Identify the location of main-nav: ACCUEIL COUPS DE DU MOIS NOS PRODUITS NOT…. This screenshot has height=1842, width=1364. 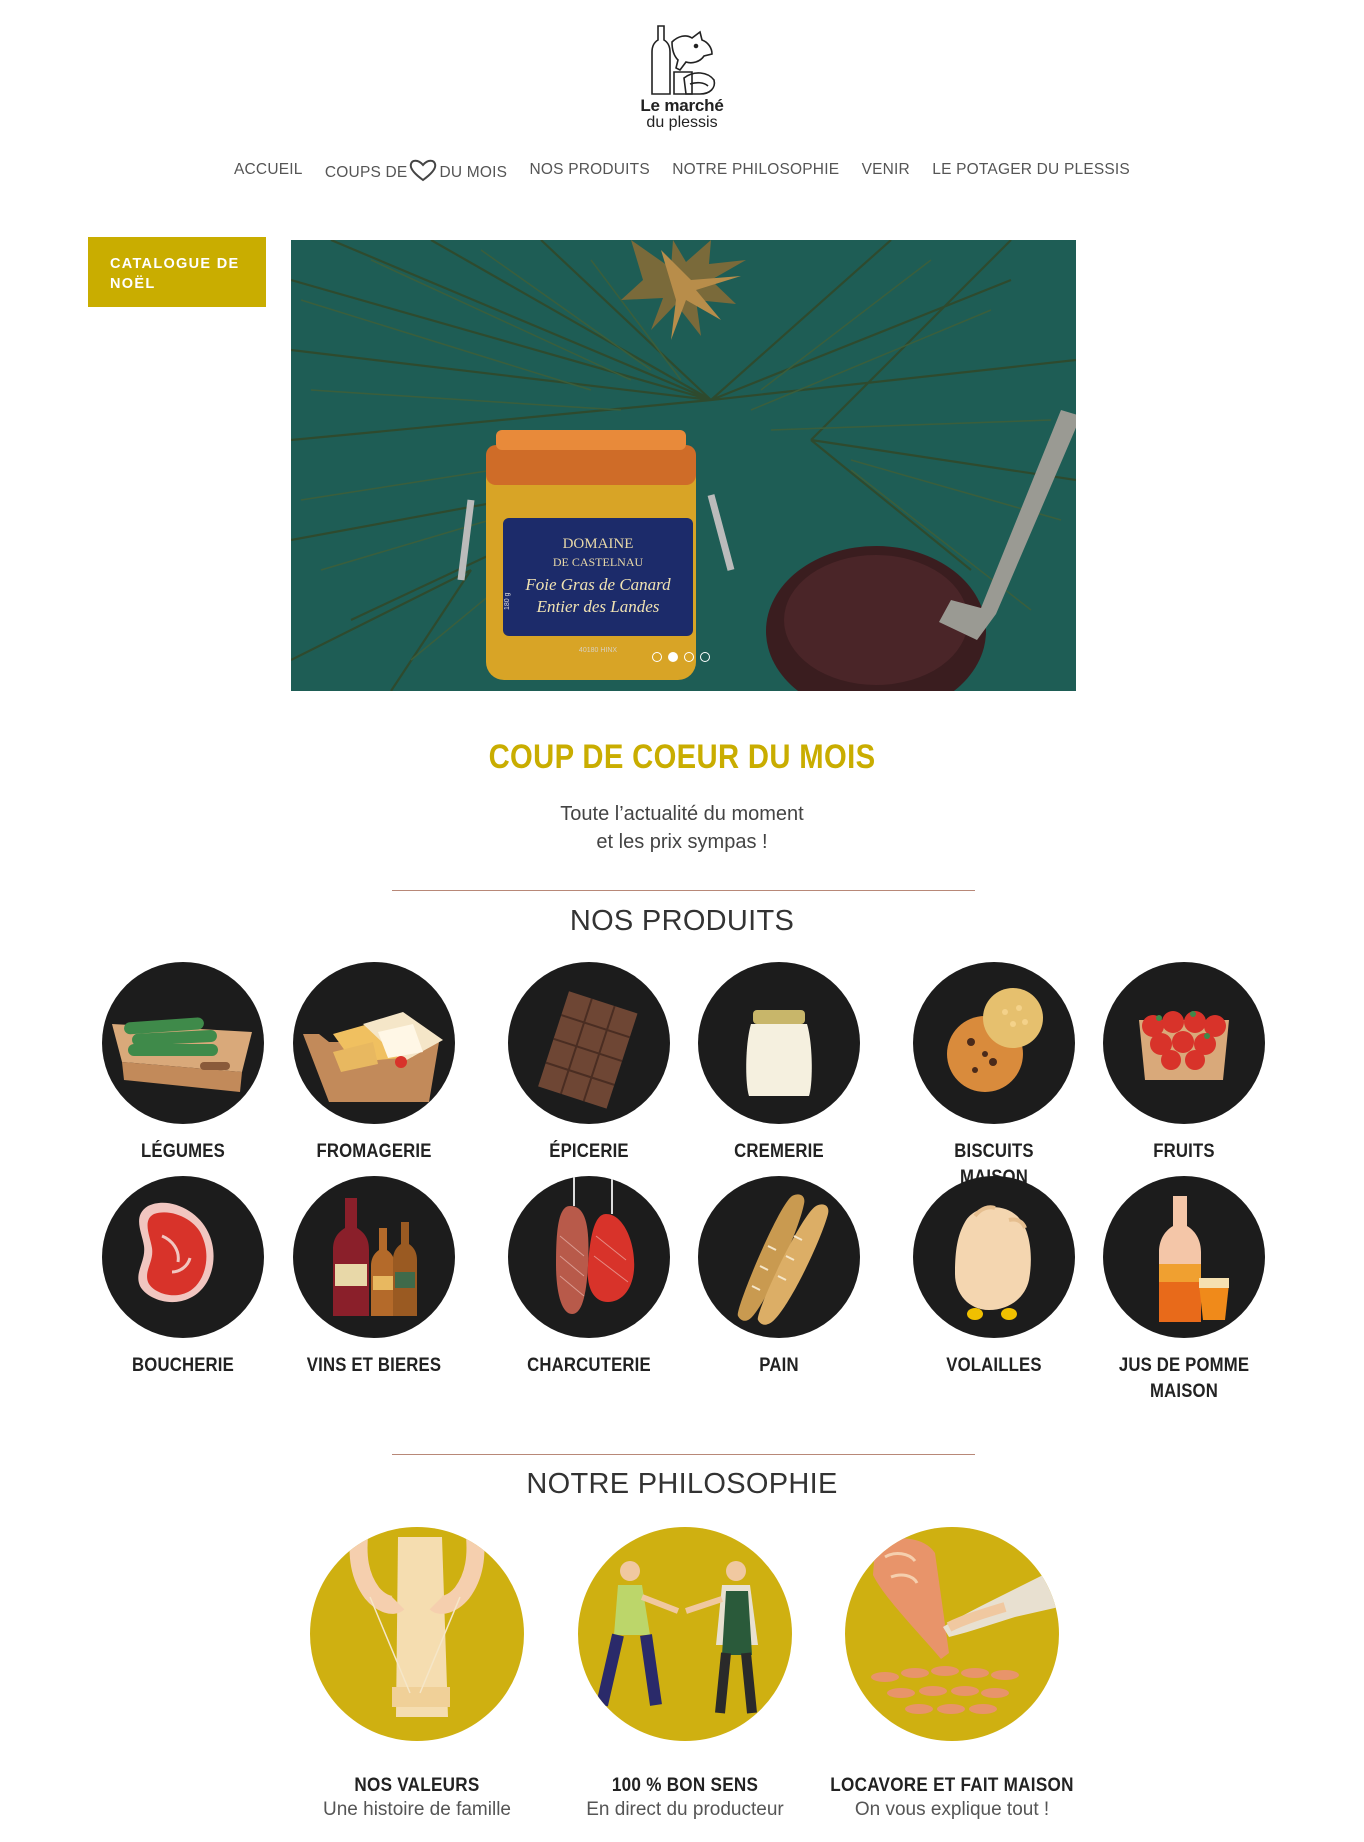
(682, 170).